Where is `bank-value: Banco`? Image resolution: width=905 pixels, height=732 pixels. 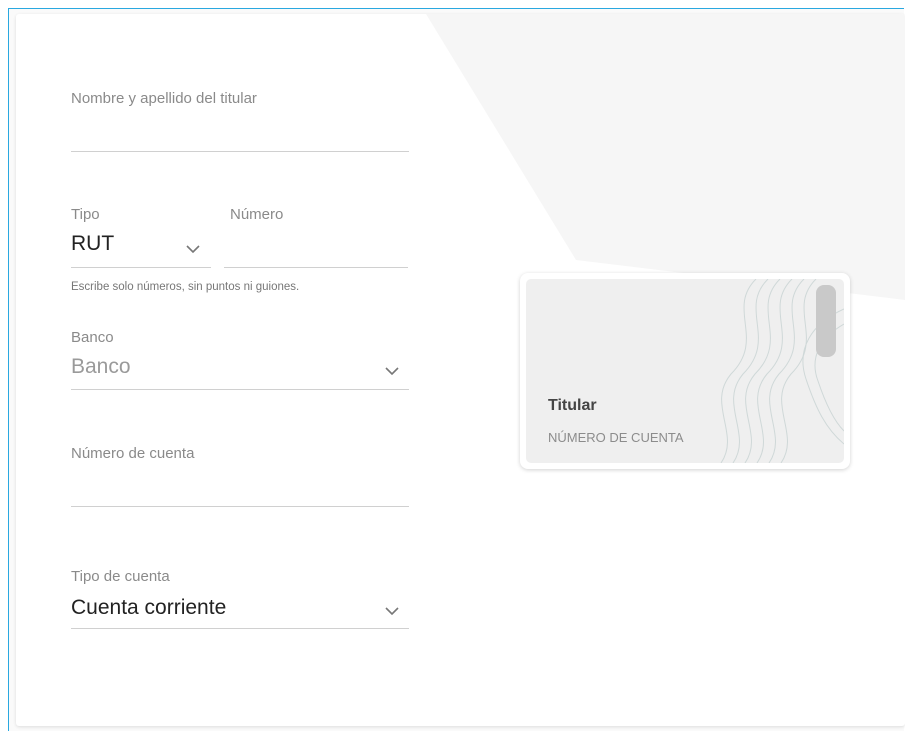 bank-value: Banco is located at coordinates (101, 366).